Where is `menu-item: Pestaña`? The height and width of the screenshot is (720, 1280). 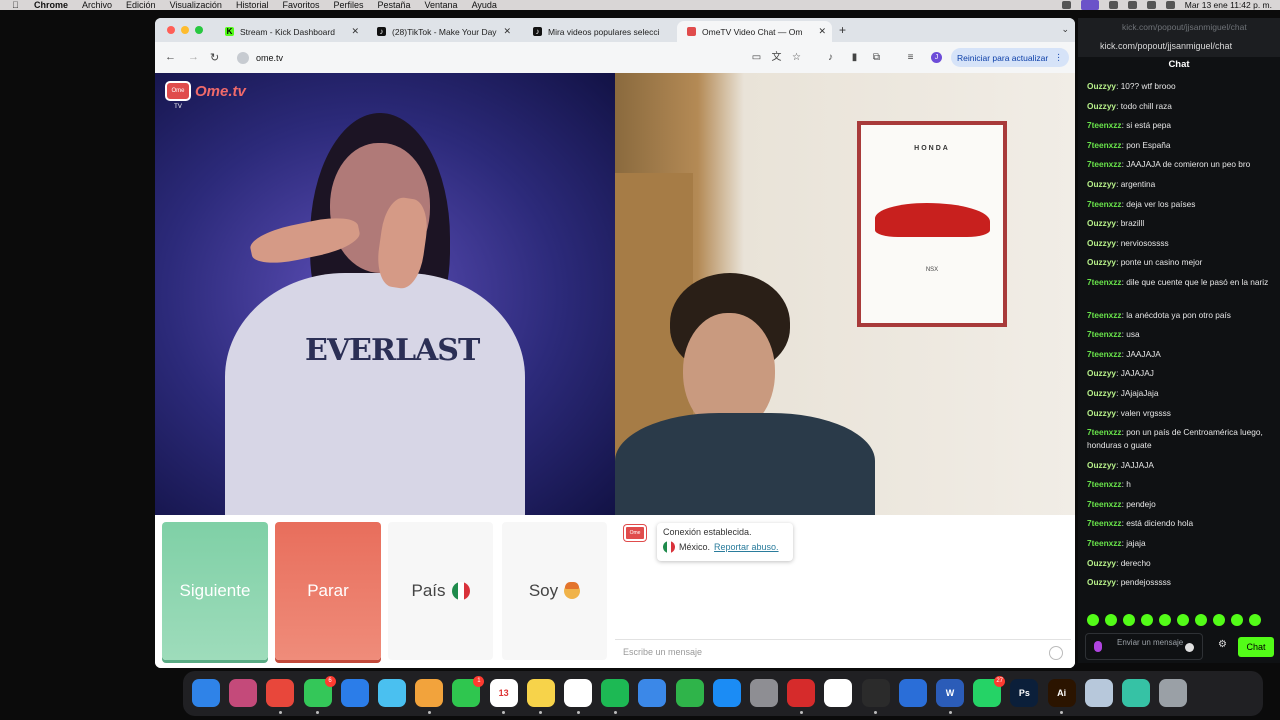
menu-item: Pestaña is located at coordinates (393, 5).